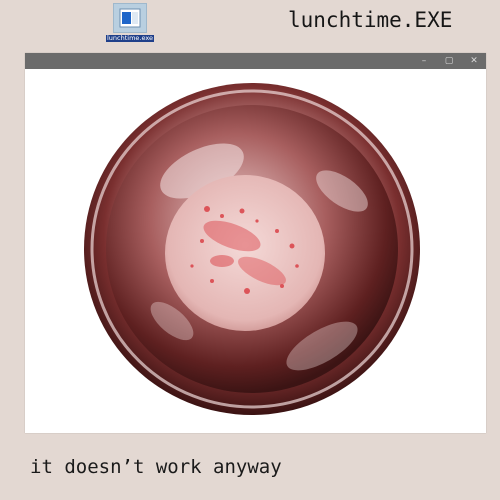 The width and height of the screenshot is (500, 500). Describe the element at coordinates (130, 18) in the screenshot. I see `app-window-icon` at that location.